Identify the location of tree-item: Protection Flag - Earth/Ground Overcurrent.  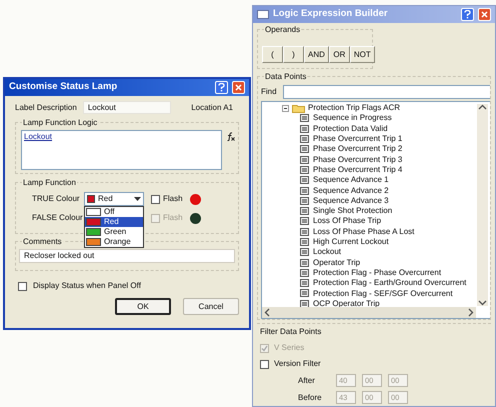
(389, 283).